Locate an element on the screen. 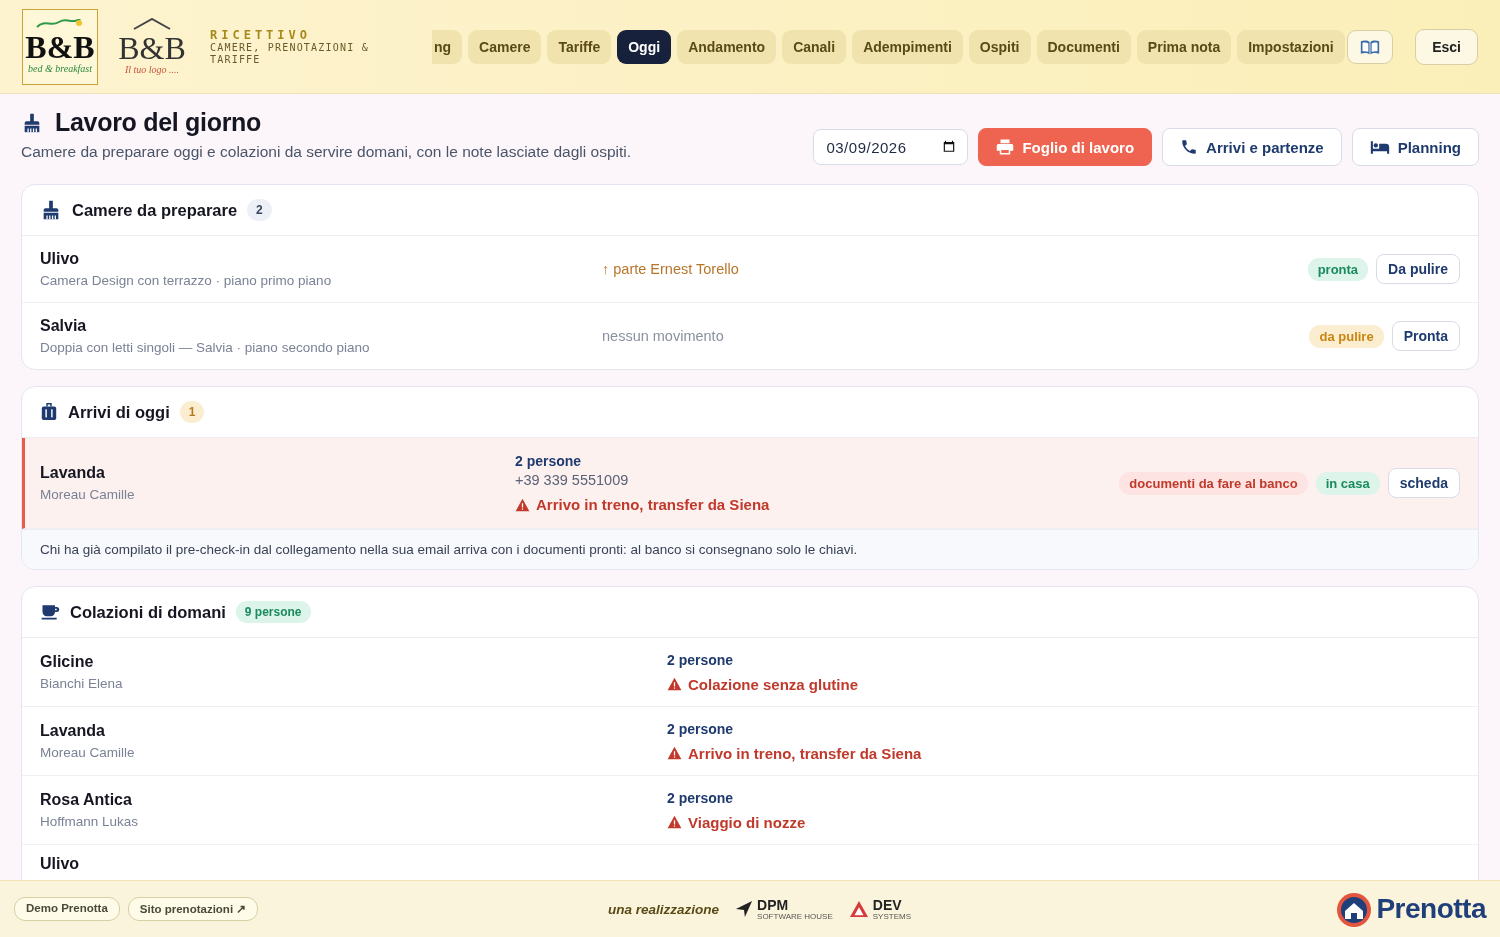 This screenshot has width=1500, height=937. phone-icon is located at coordinates (1189, 147).